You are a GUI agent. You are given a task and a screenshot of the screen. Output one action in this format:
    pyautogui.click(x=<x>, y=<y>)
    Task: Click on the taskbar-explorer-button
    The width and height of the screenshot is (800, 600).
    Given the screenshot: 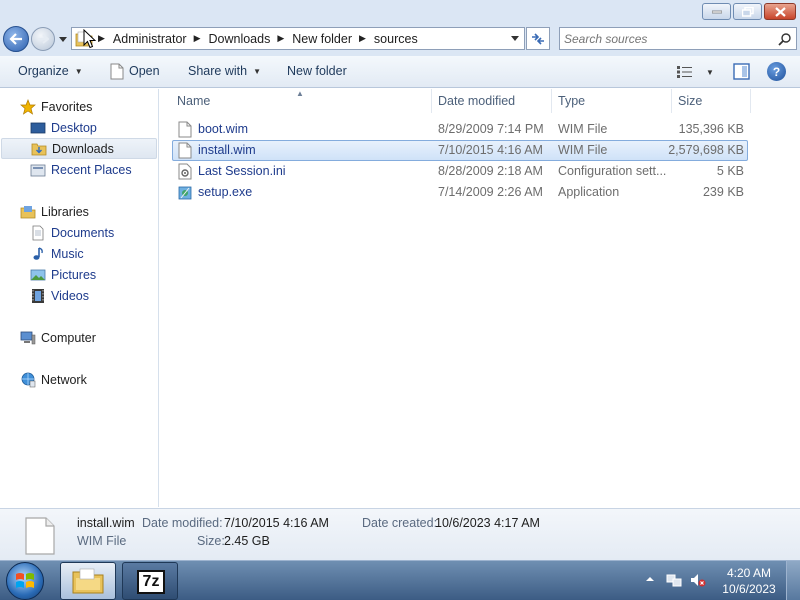 What is the action you would take?
    pyautogui.click(x=88, y=581)
    